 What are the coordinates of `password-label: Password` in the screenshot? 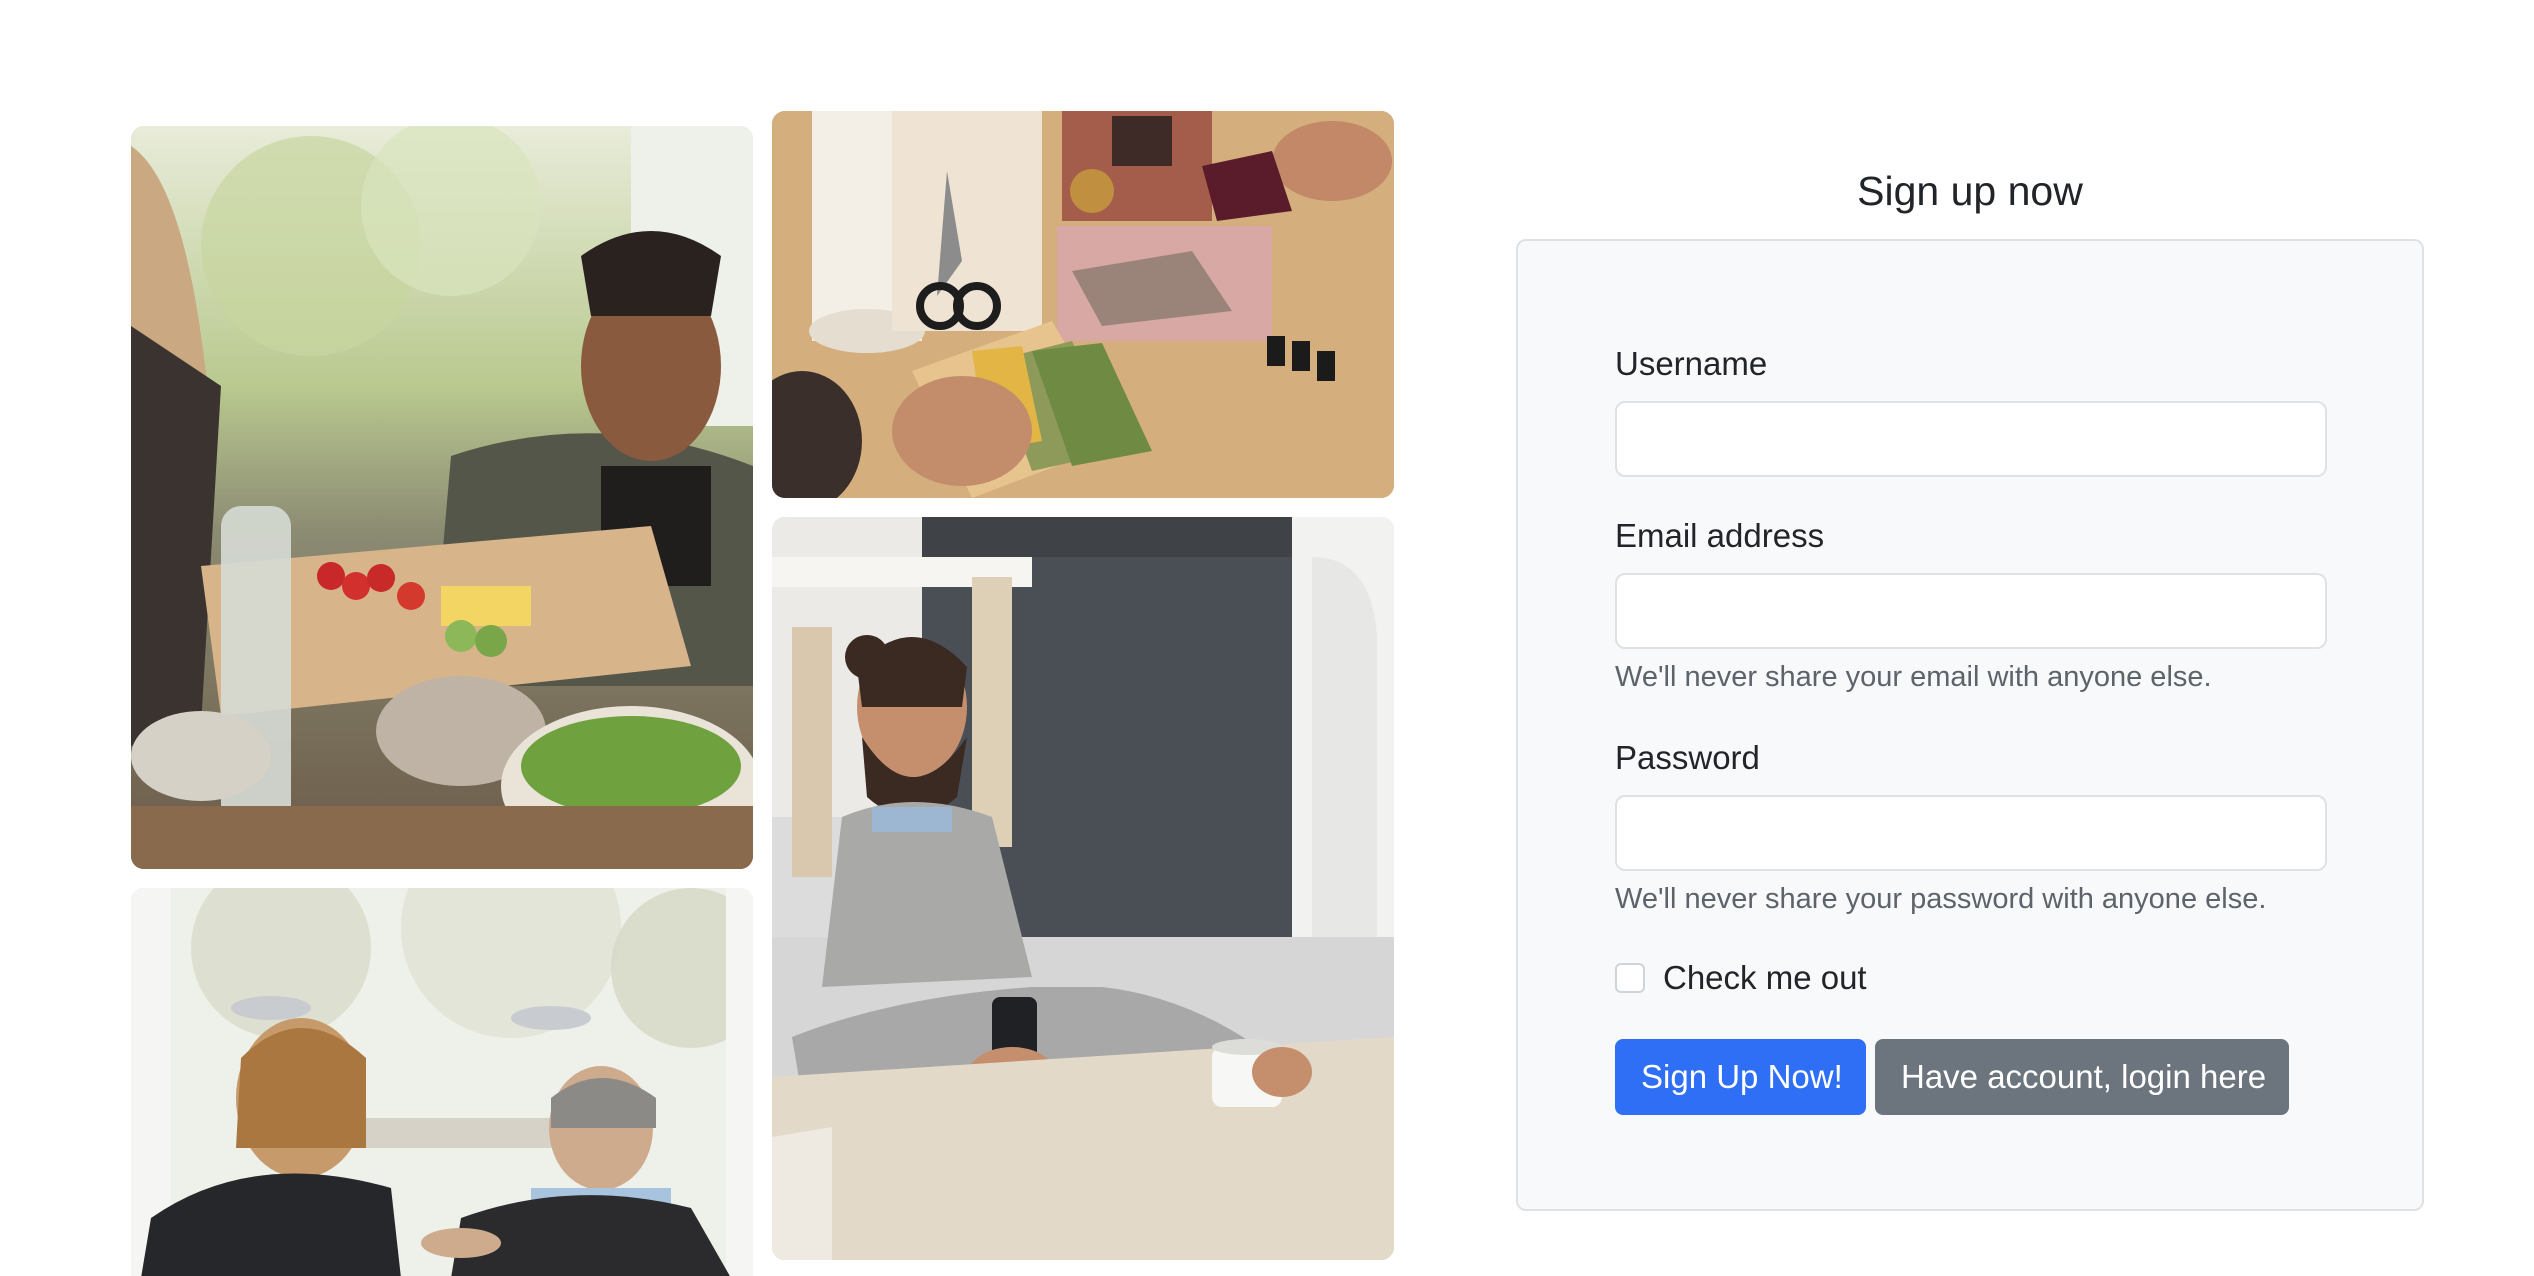 It's located at (1687, 757).